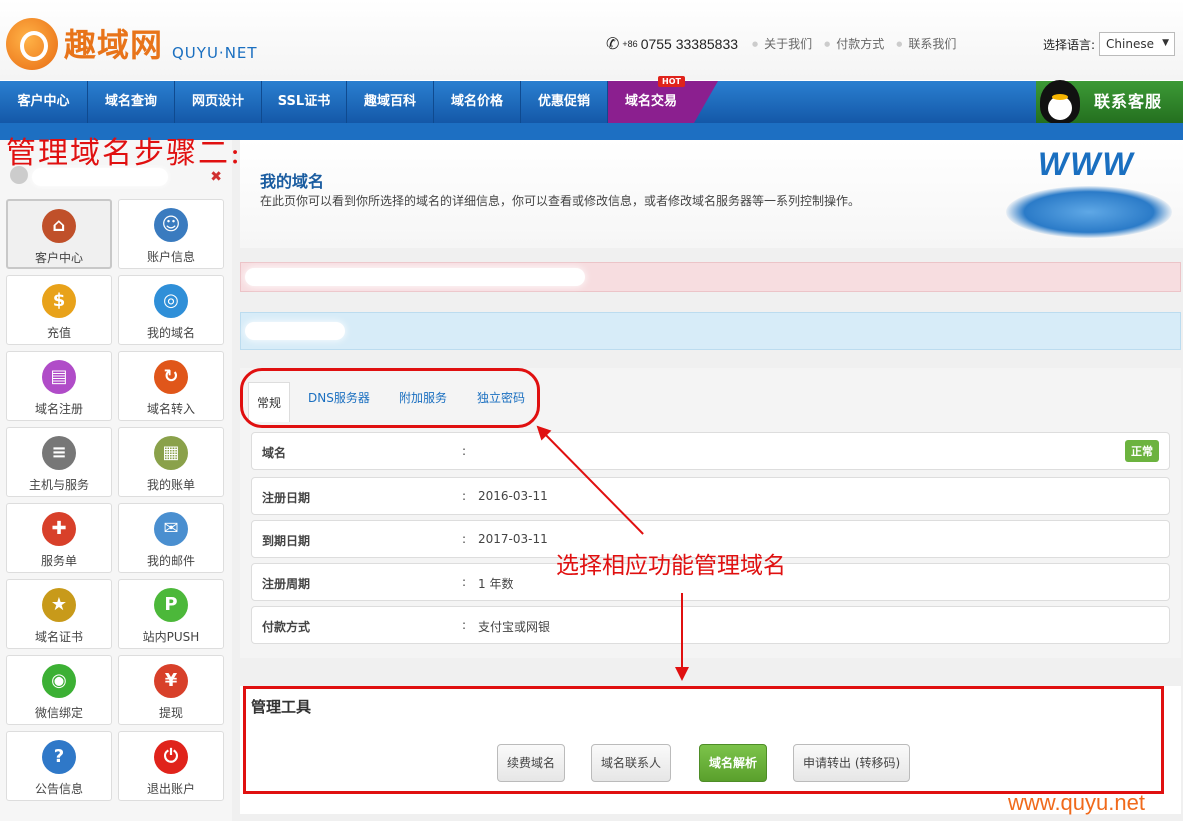 The height and width of the screenshot is (821, 1183). I want to click on nav-hot-tail, so click(706, 102).